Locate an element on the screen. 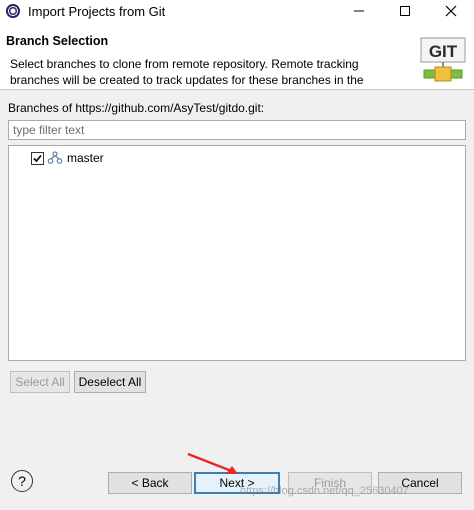 Image resolution: width=474 pixels, height=510 pixels. branch-checkbox is located at coordinates (37, 158).